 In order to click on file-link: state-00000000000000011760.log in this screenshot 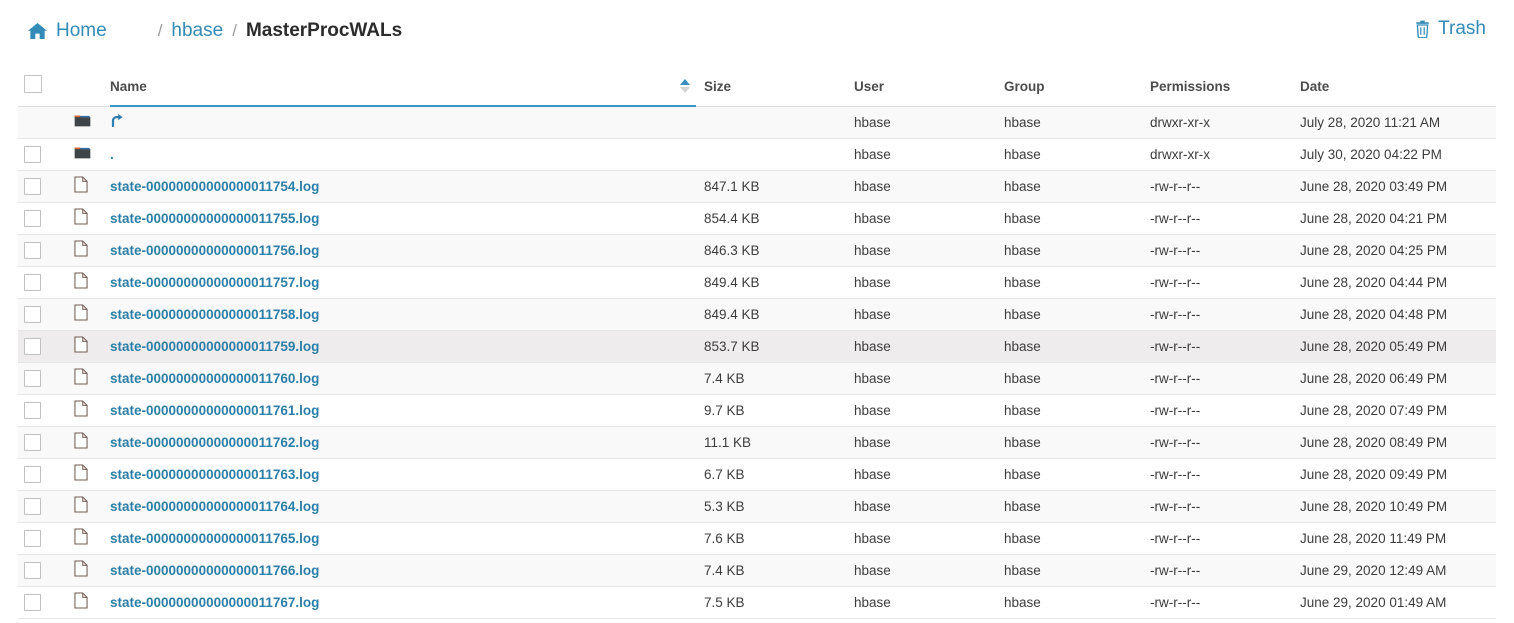, I will do `click(214, 378)`.